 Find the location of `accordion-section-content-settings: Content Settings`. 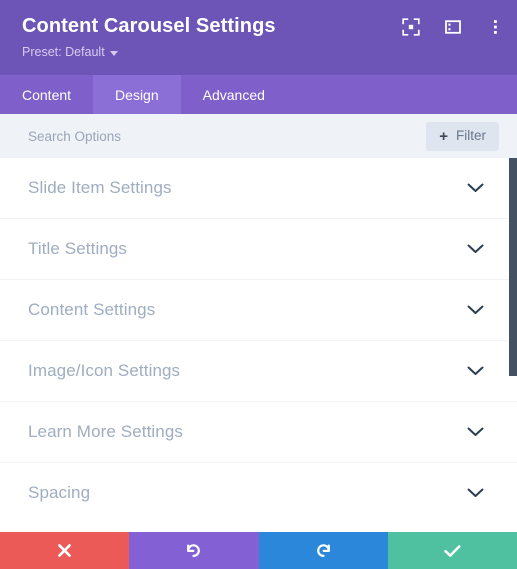

accordion-section-content-settings: Content Settings is located at coordinates (258, 310).